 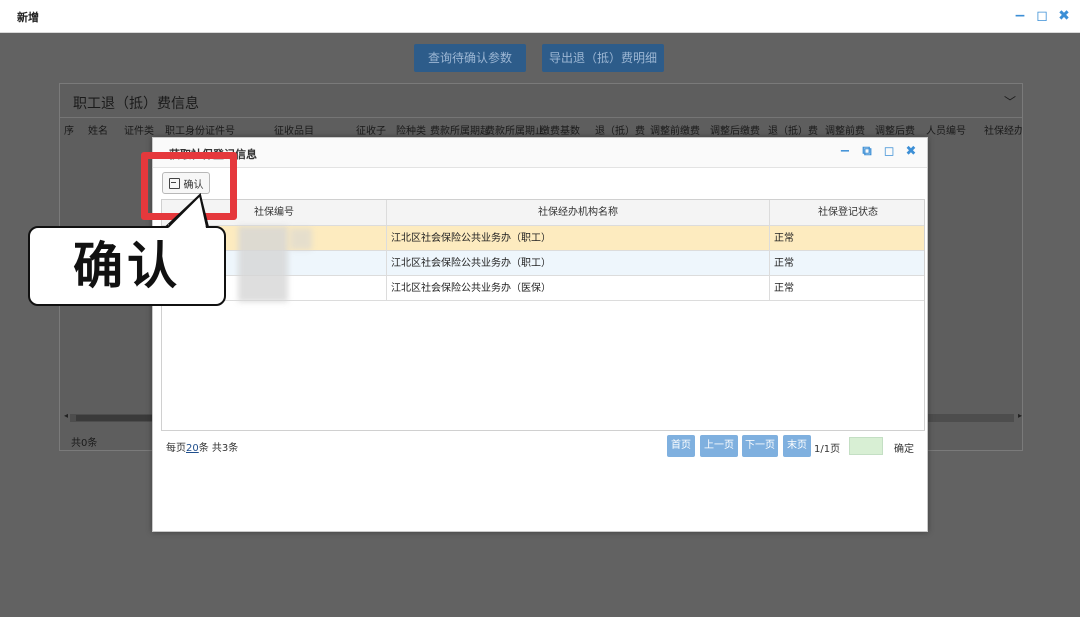 What do you see at coordinates (848, 212) in the screenshot?
I see `column-header-status: 社保登记状态` at bounding box center [848, 212].